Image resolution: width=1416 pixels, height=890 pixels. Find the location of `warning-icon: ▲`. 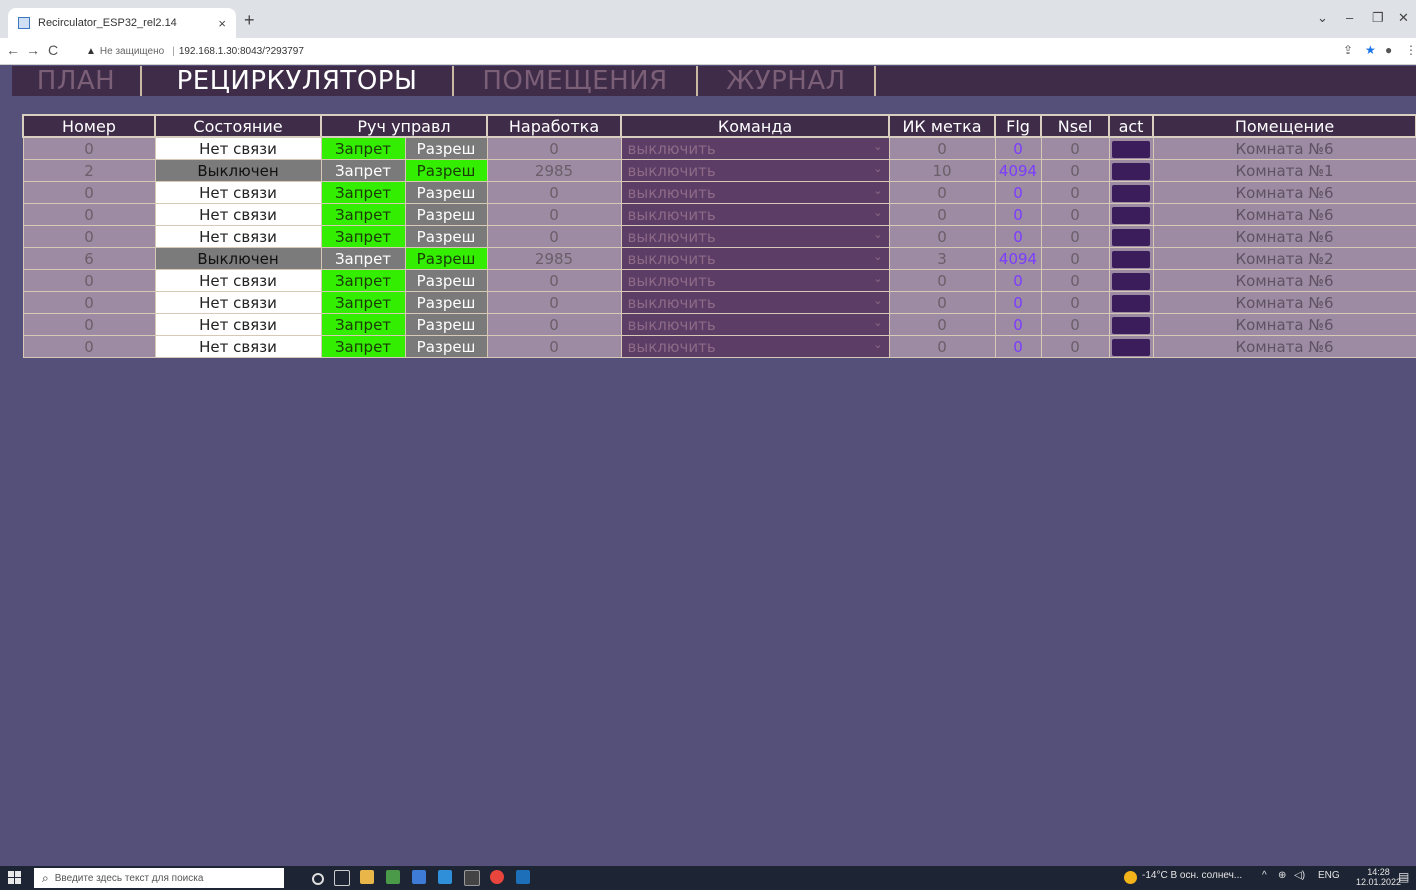

warning-icon: ▲ is located at coordinates (91, 51).